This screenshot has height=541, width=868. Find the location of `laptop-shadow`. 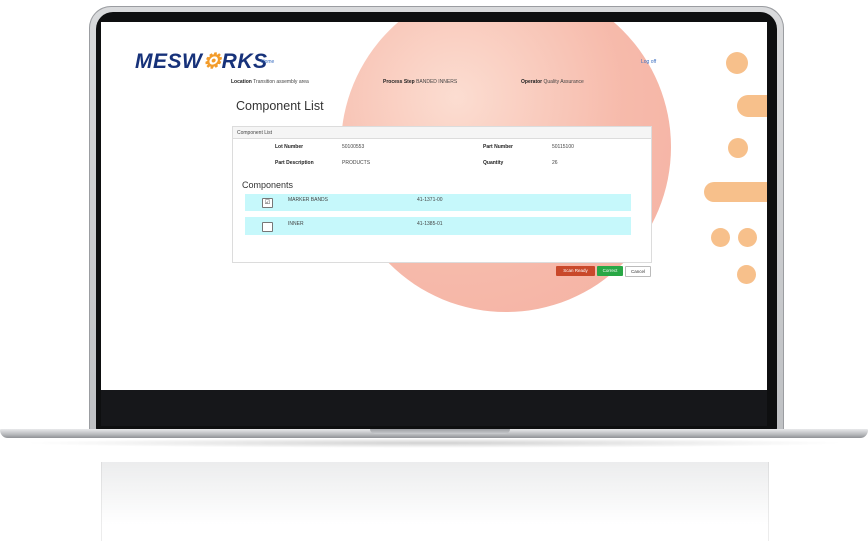

laptop-shadow is located at coordinates (434, 443).